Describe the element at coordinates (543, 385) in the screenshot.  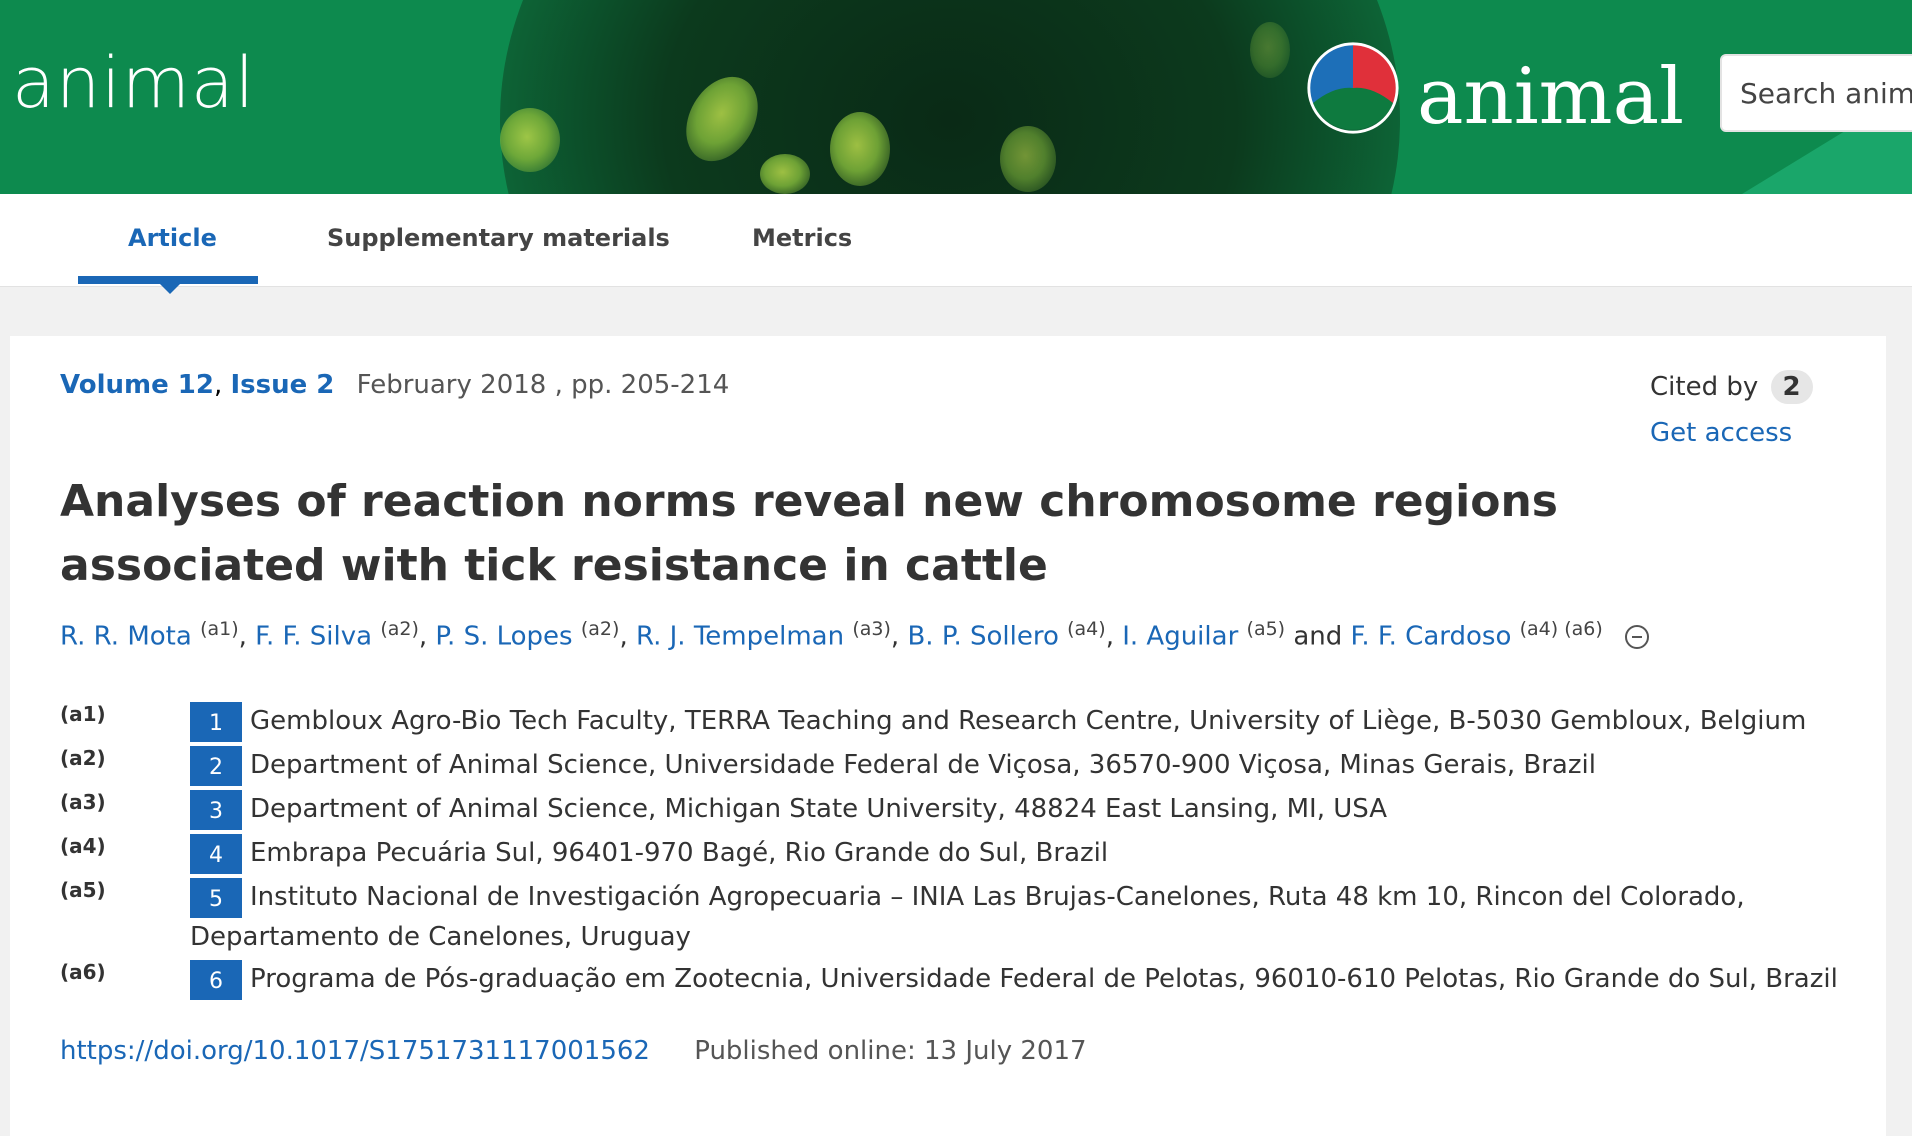
I see `date-pages: February 2018 , pp. 205-214` at that location.